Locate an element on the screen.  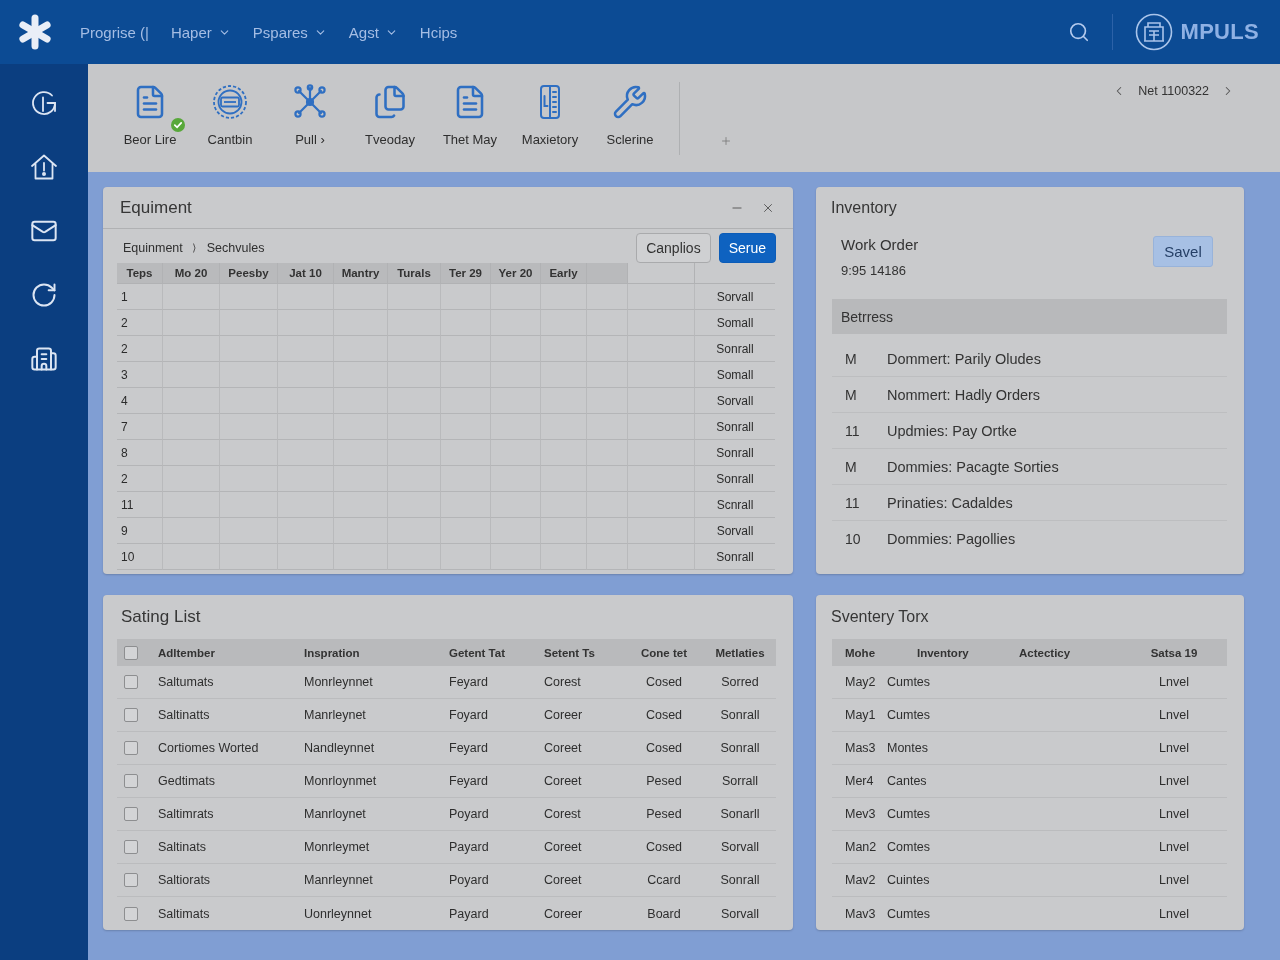
toolbar-button: Cantbin is located at coordinates (230, 115).